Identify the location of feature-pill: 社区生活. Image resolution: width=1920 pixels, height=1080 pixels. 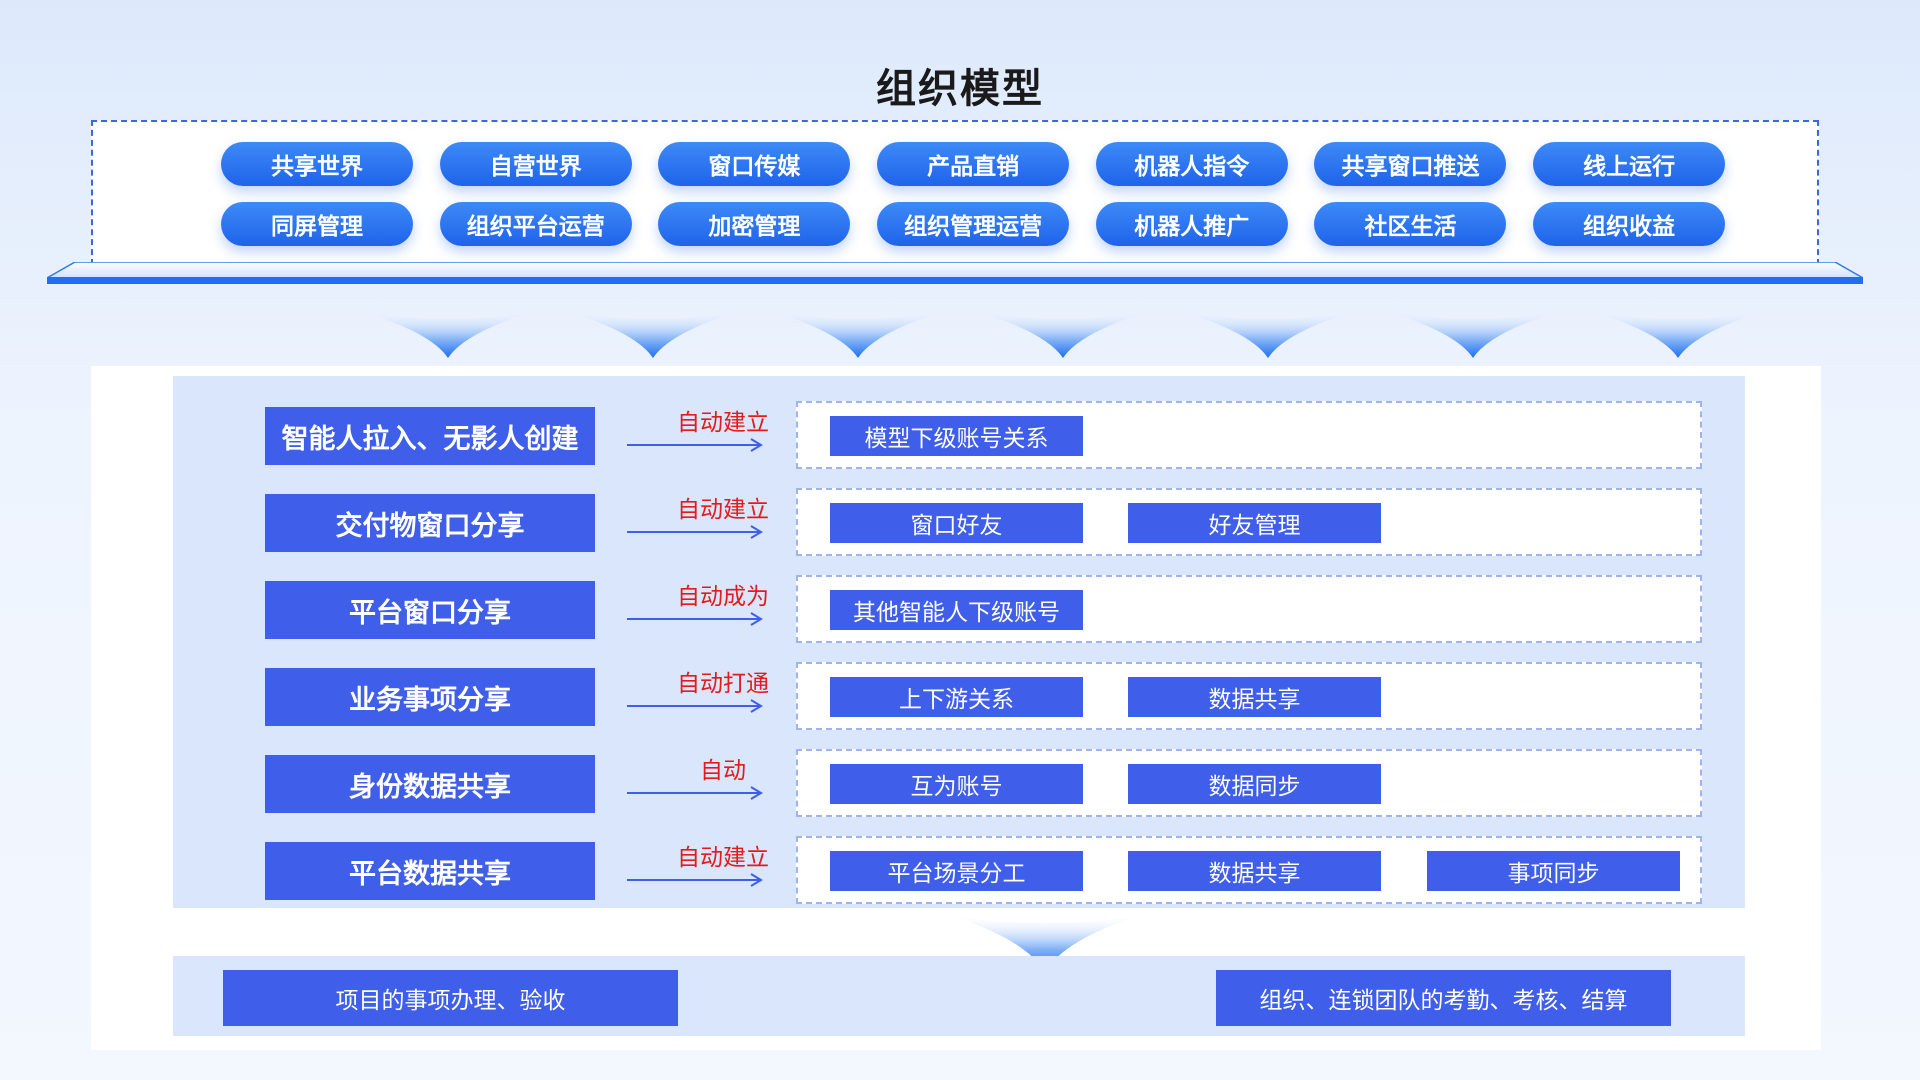
(1410, 224).